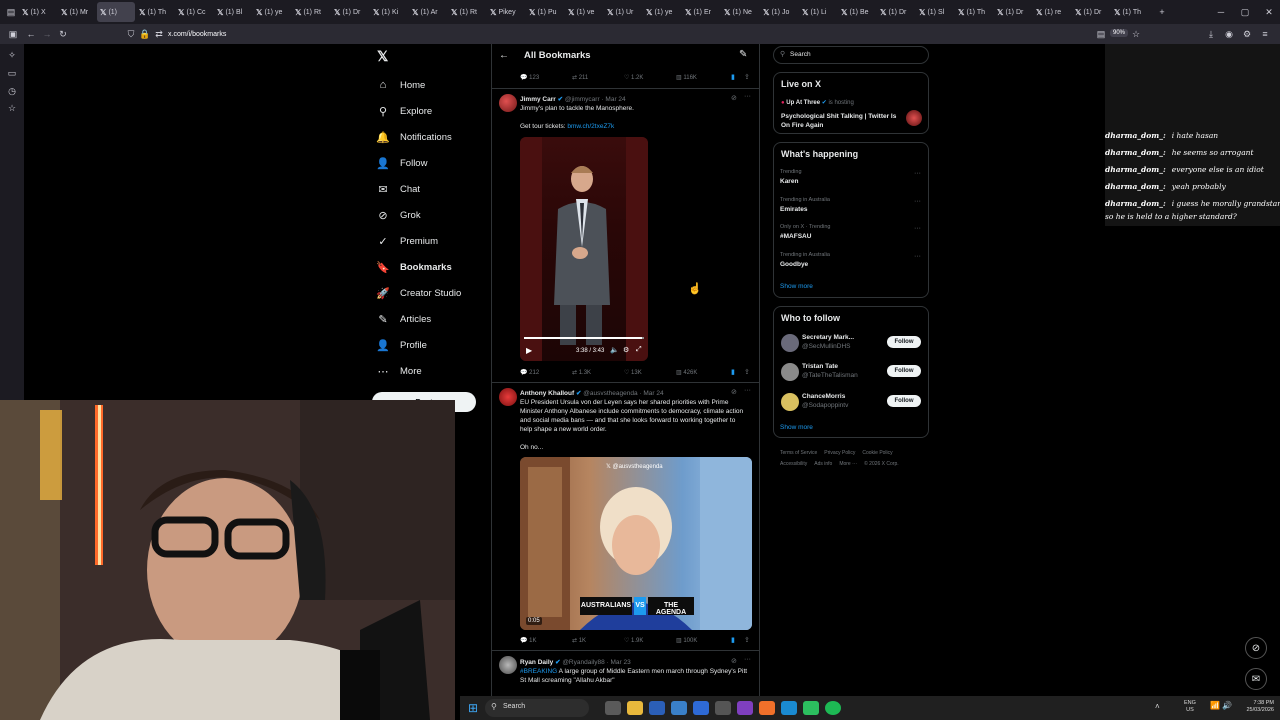 This screenshot has height=720, width=1280. Describe the element at coordinates (12, 91) in the screenshot. I see `history-icon: ◷` at that location.